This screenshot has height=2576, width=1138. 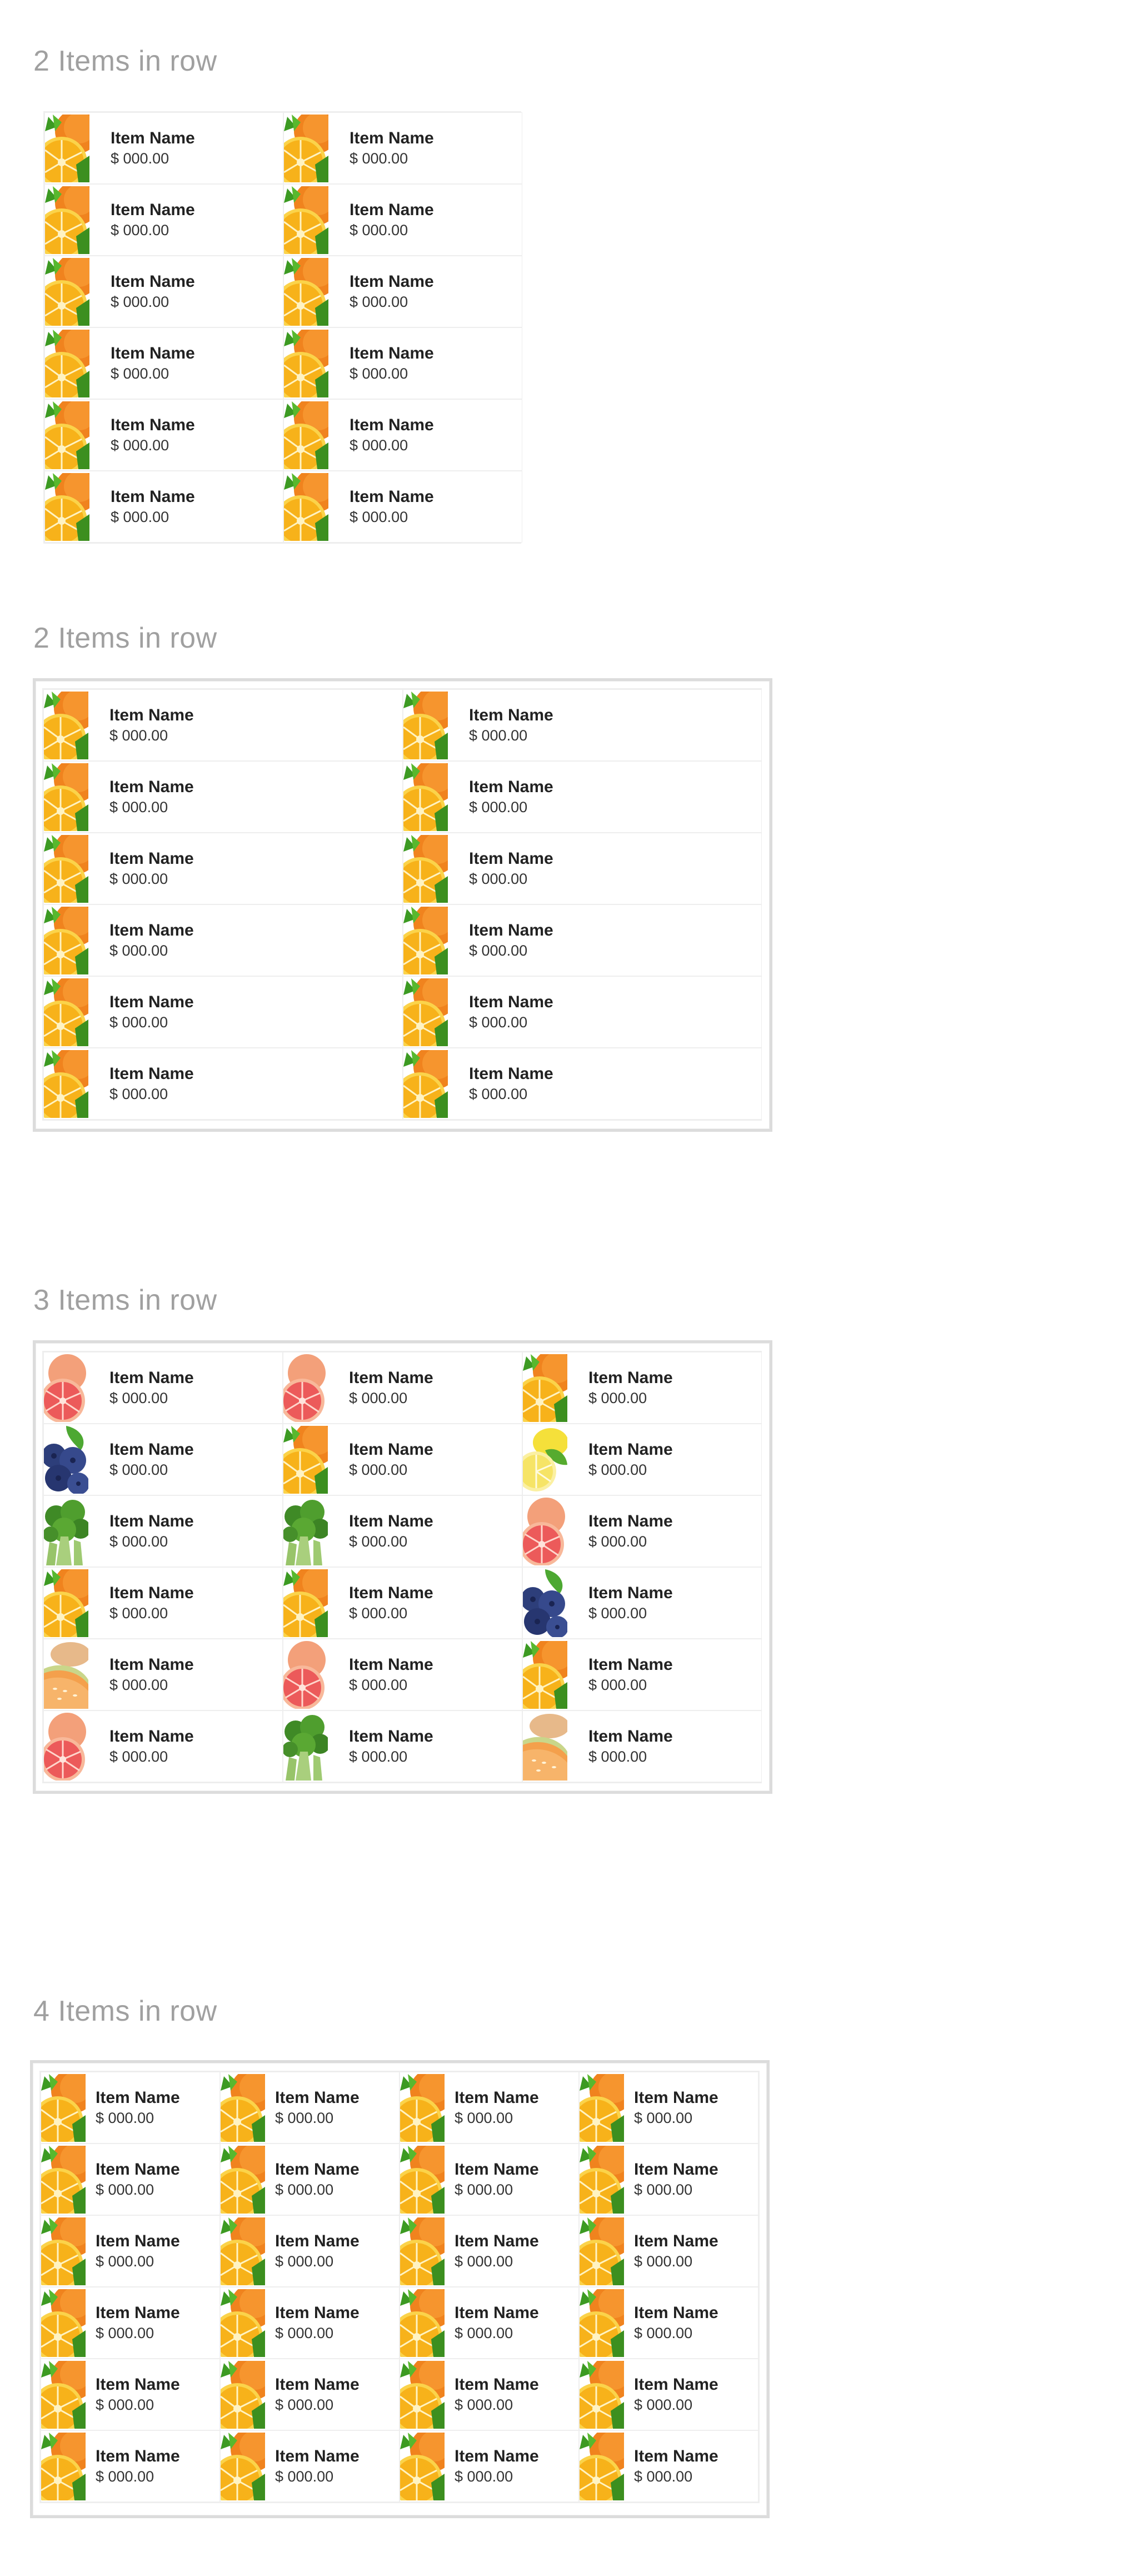 I want to click on section-title: 4 Items in row, so click(x=125, y=2011).